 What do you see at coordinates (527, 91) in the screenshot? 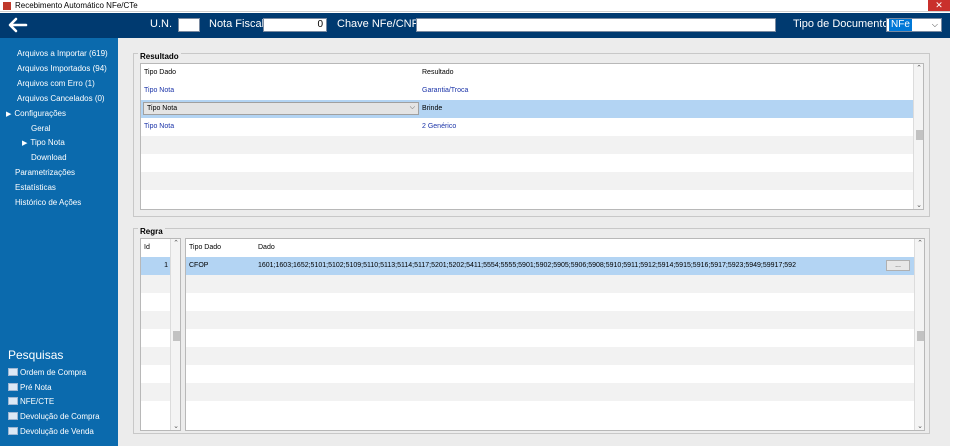
I see `table-row: Tipo Nota Garantia/Troca` at bounding box center [527, 91].